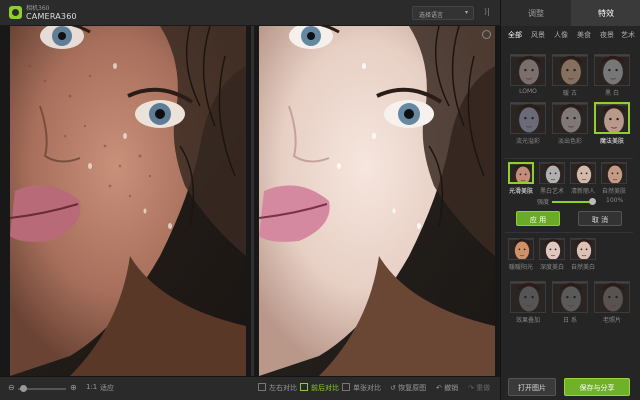 The image size is (640, 400). What do you see at coordinates (367, 388) in the screenshot?
I see `view-single-label: 单张对比` at bounding box center [367, 388].